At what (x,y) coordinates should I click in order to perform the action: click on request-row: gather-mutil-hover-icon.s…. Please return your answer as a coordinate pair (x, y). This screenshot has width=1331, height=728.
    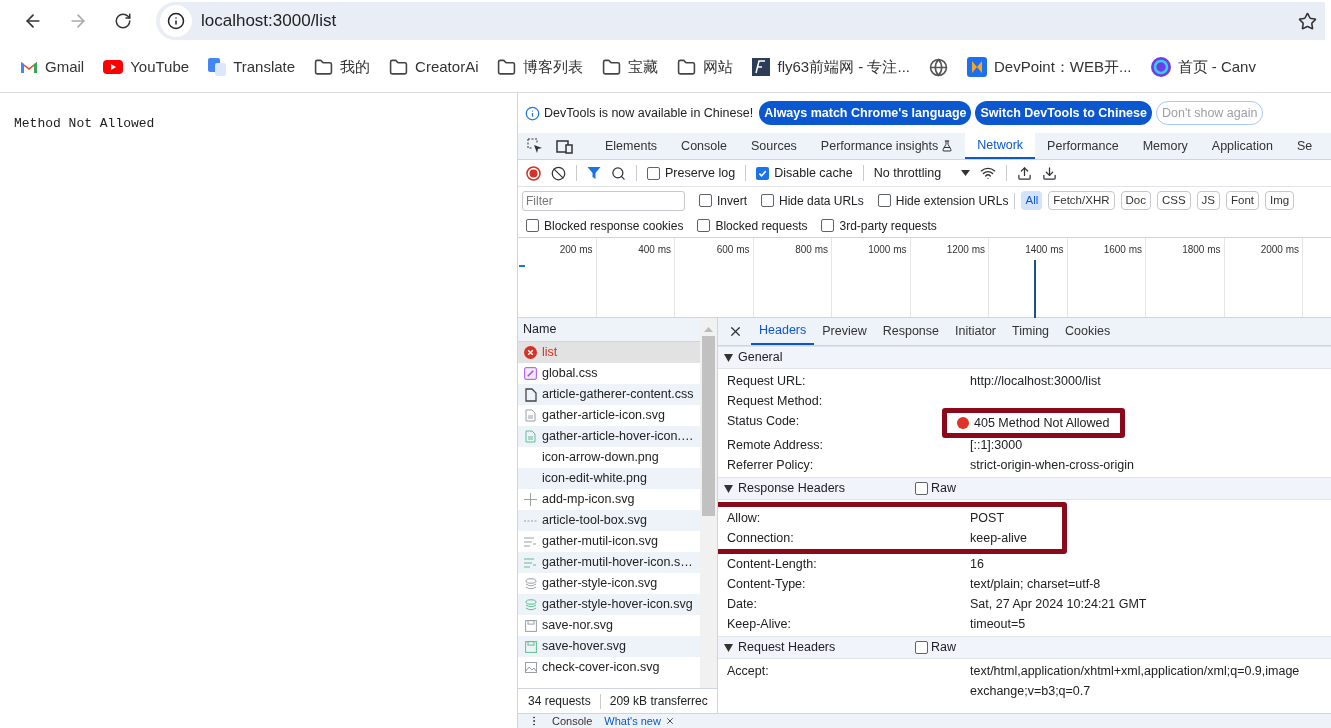
    Looking at the image, I should click on (609, 562).